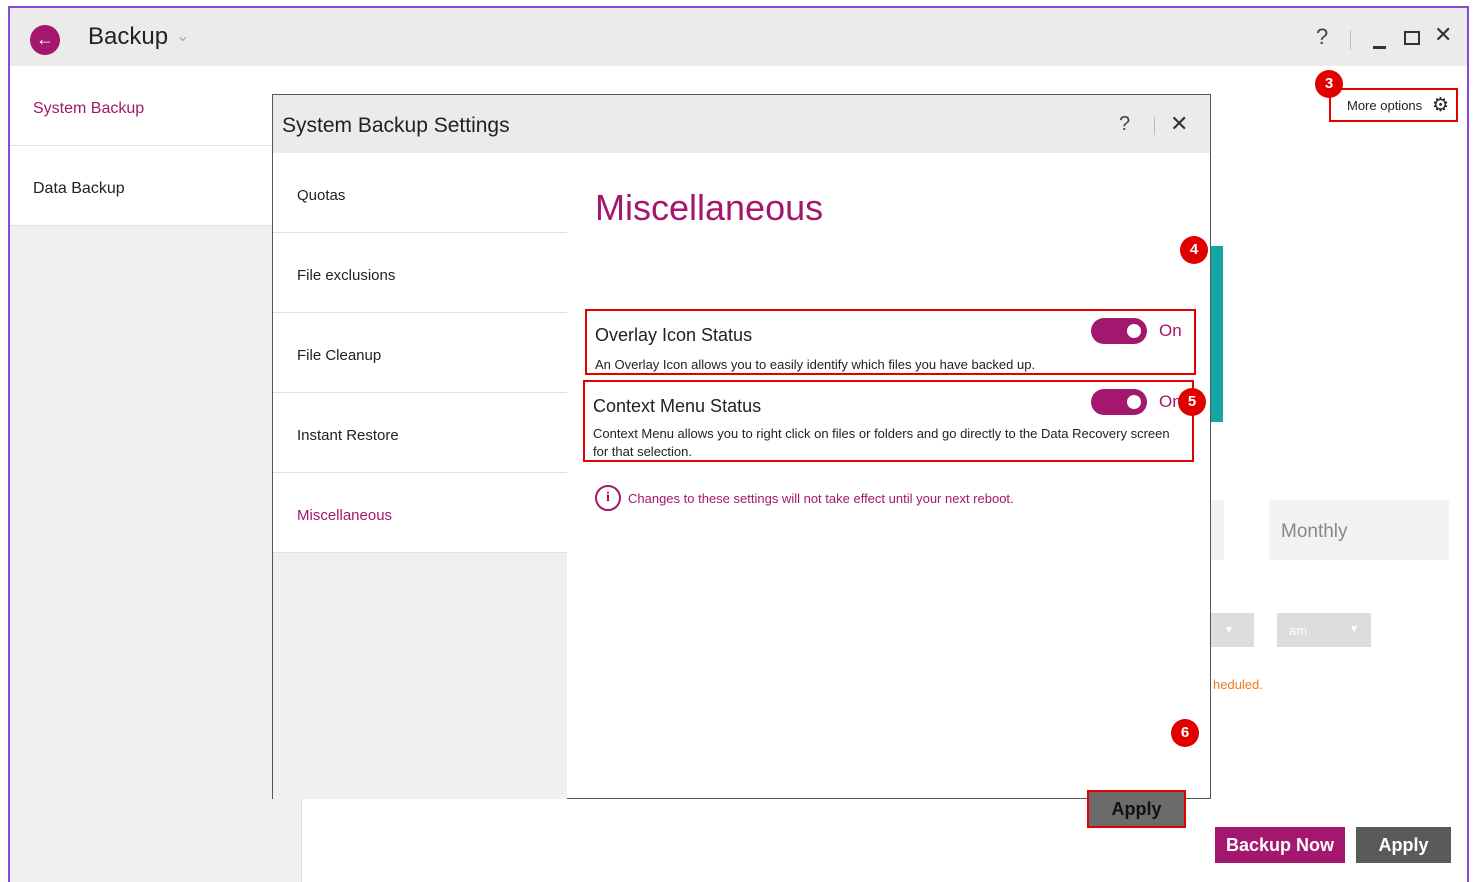  I want to click on app-title: Backup, so click(128, 36).